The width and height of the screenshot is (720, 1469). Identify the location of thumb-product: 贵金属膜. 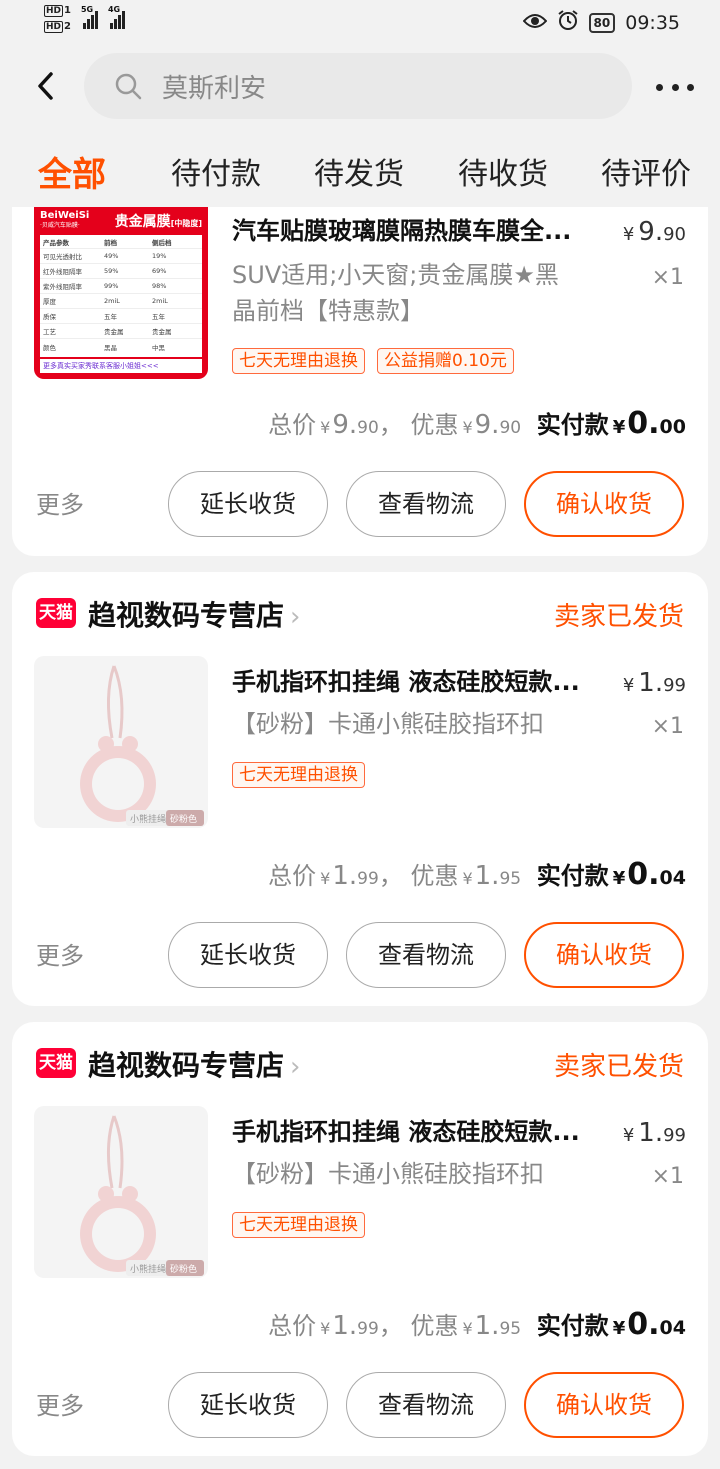
(142, 222).